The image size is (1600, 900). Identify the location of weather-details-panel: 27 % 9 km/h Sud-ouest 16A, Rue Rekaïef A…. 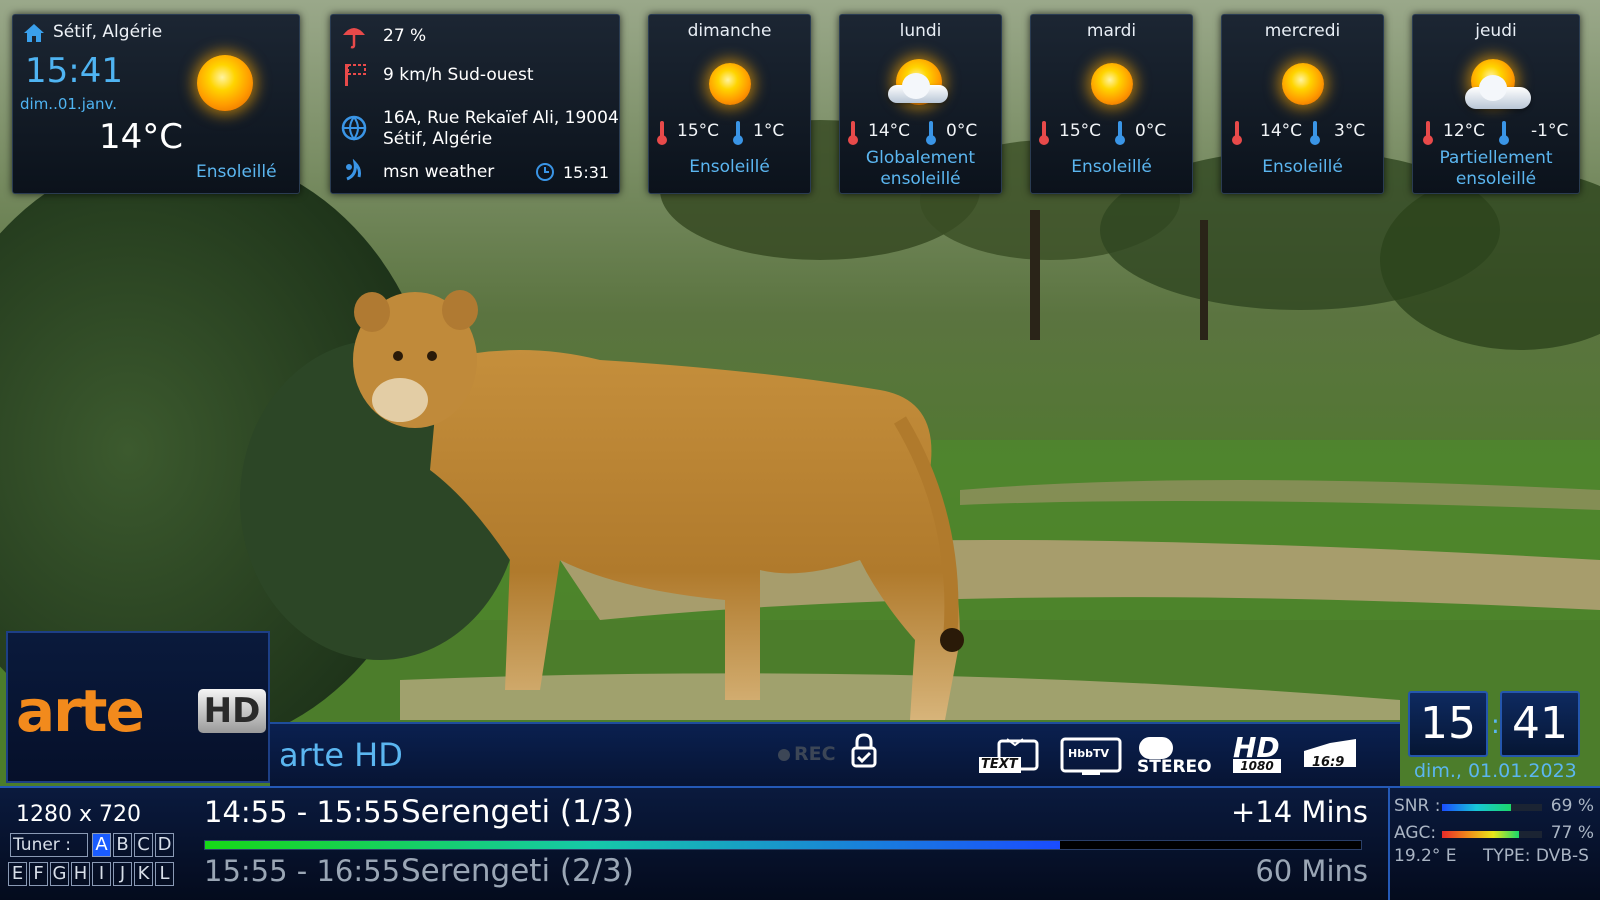
(475, 104).